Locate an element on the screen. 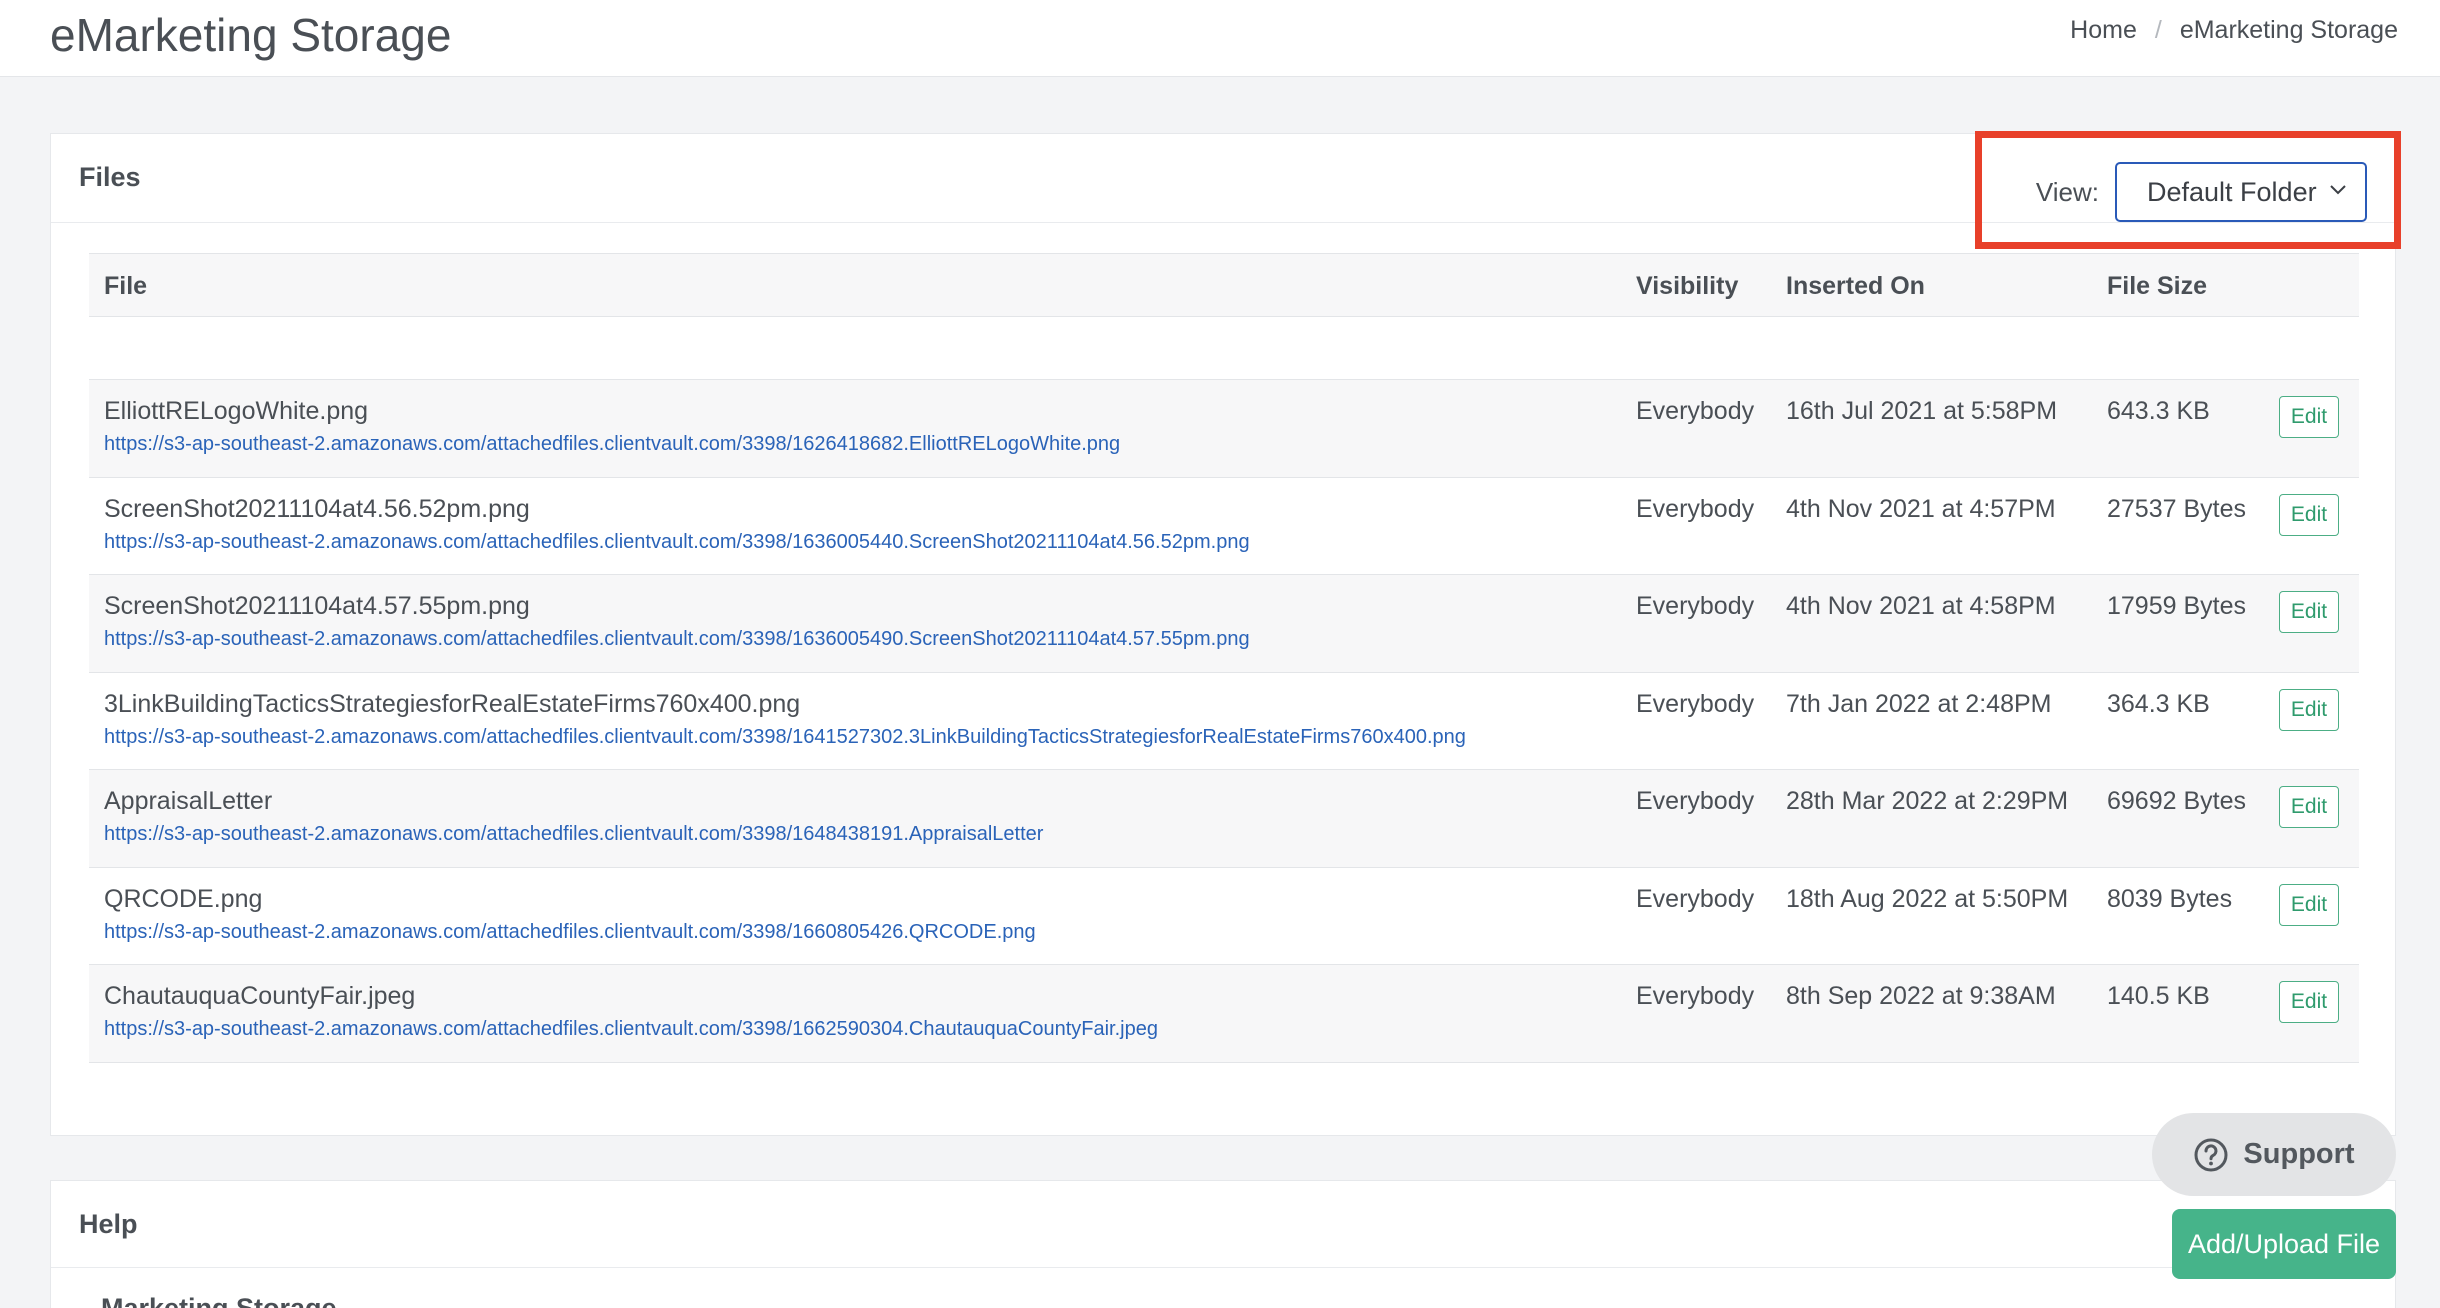 This screenshot has width=2440, height=1308. highlight-annotation is located at coordinates (2188, 190).